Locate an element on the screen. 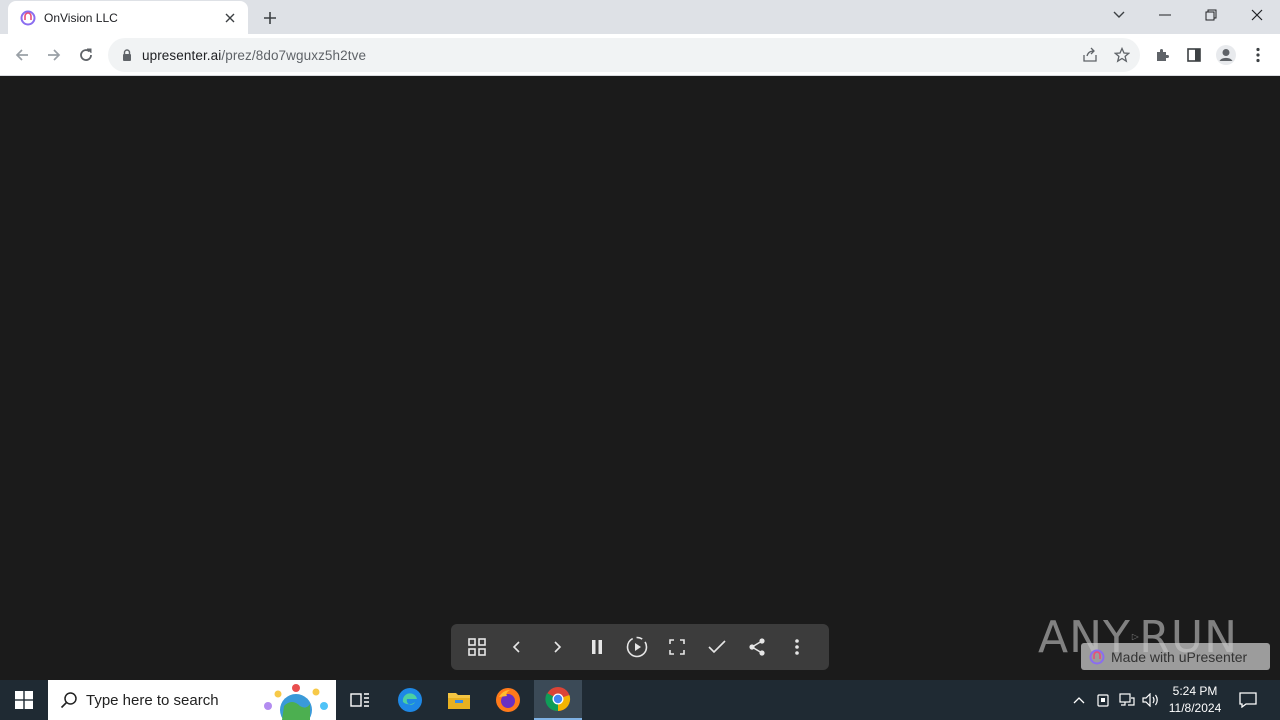 The height and width of the screenshot is (720, 1280). clock-date: 11/8/2024 is located at coordinates (1195, 708).